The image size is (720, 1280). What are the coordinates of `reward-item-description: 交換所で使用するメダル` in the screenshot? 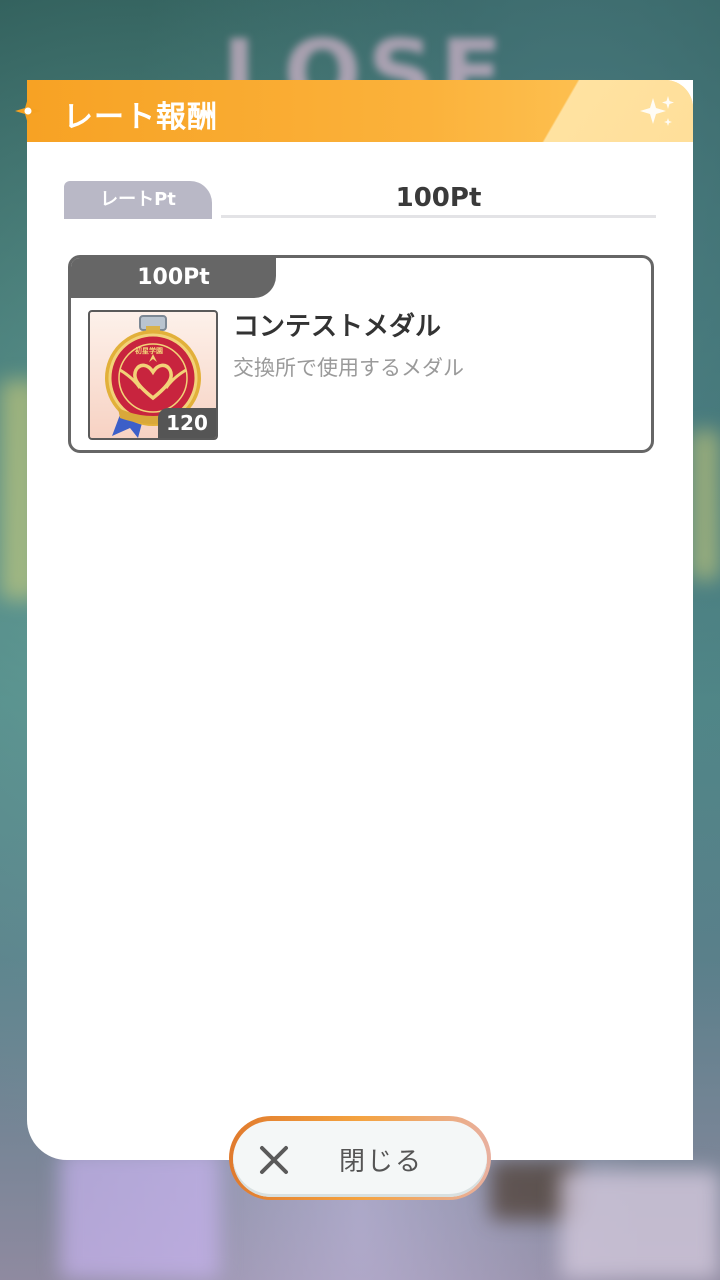 It's located at (348, 368).